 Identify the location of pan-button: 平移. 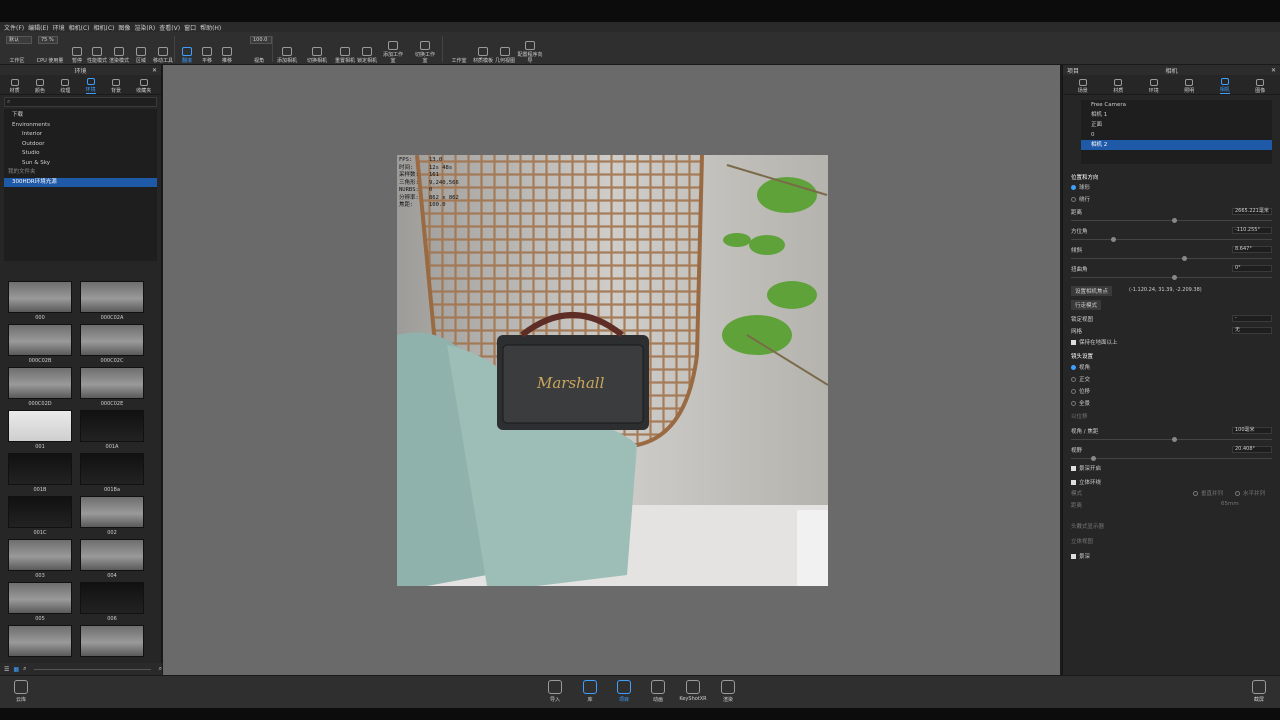
(207, 49).